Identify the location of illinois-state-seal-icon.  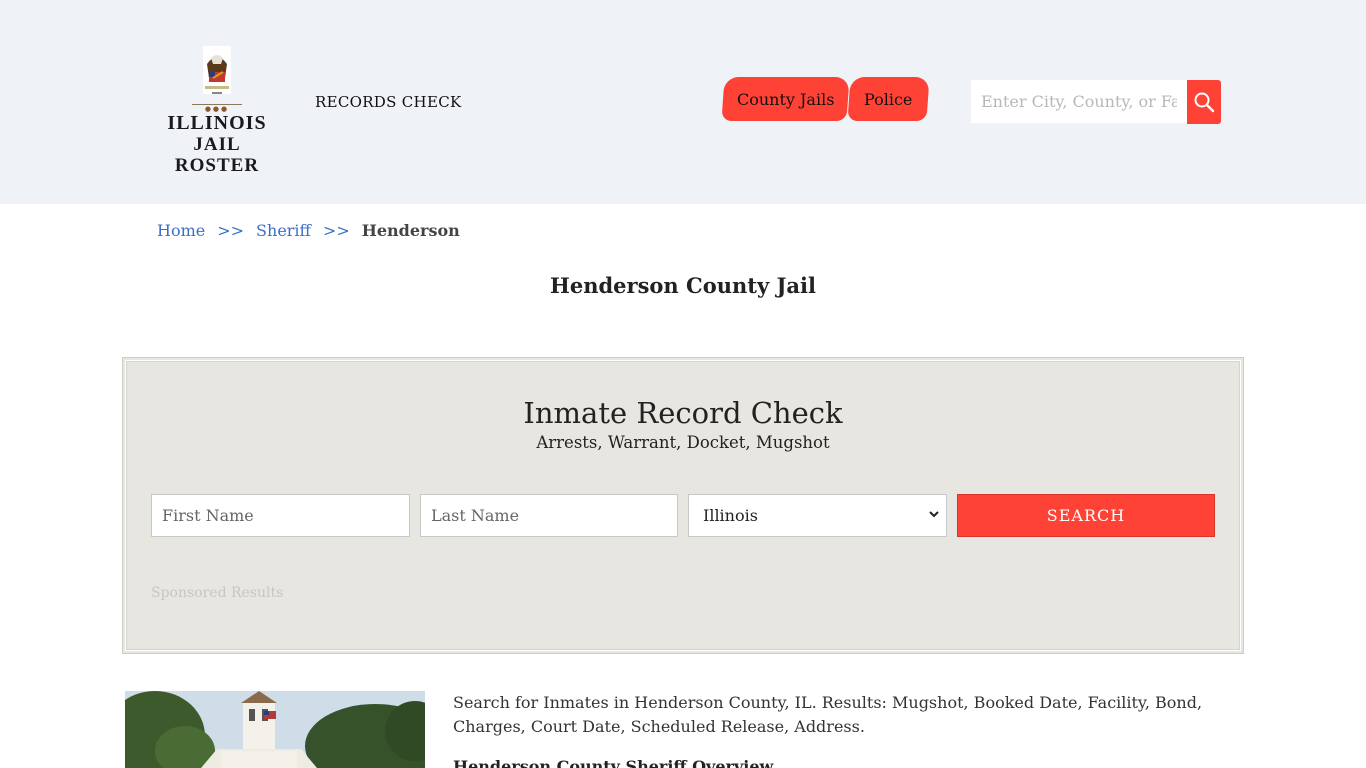
(217, 70).